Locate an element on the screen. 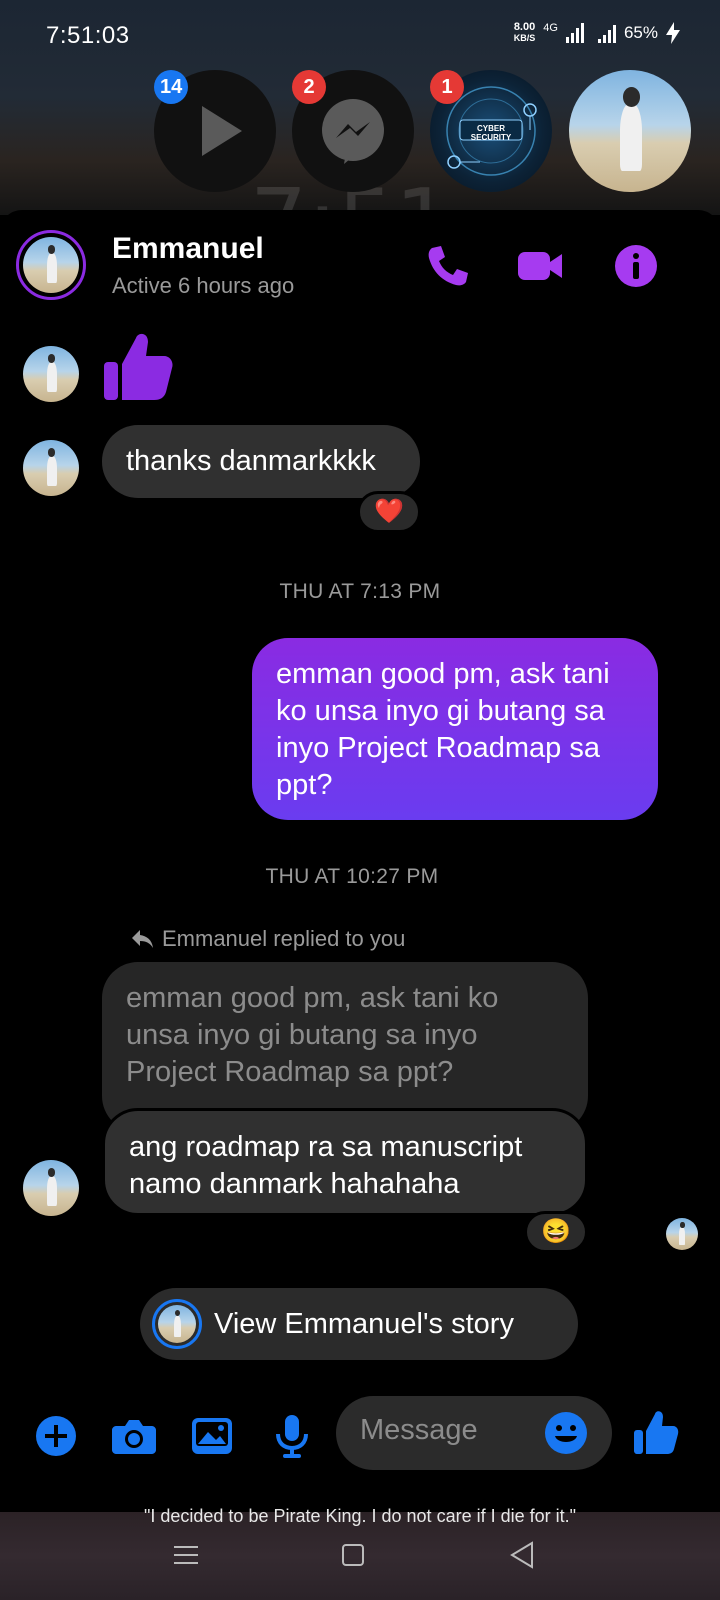 The width and height of the screenshot is (720, 1600). battery-percent: 65% is located at coordinates (640, 32).